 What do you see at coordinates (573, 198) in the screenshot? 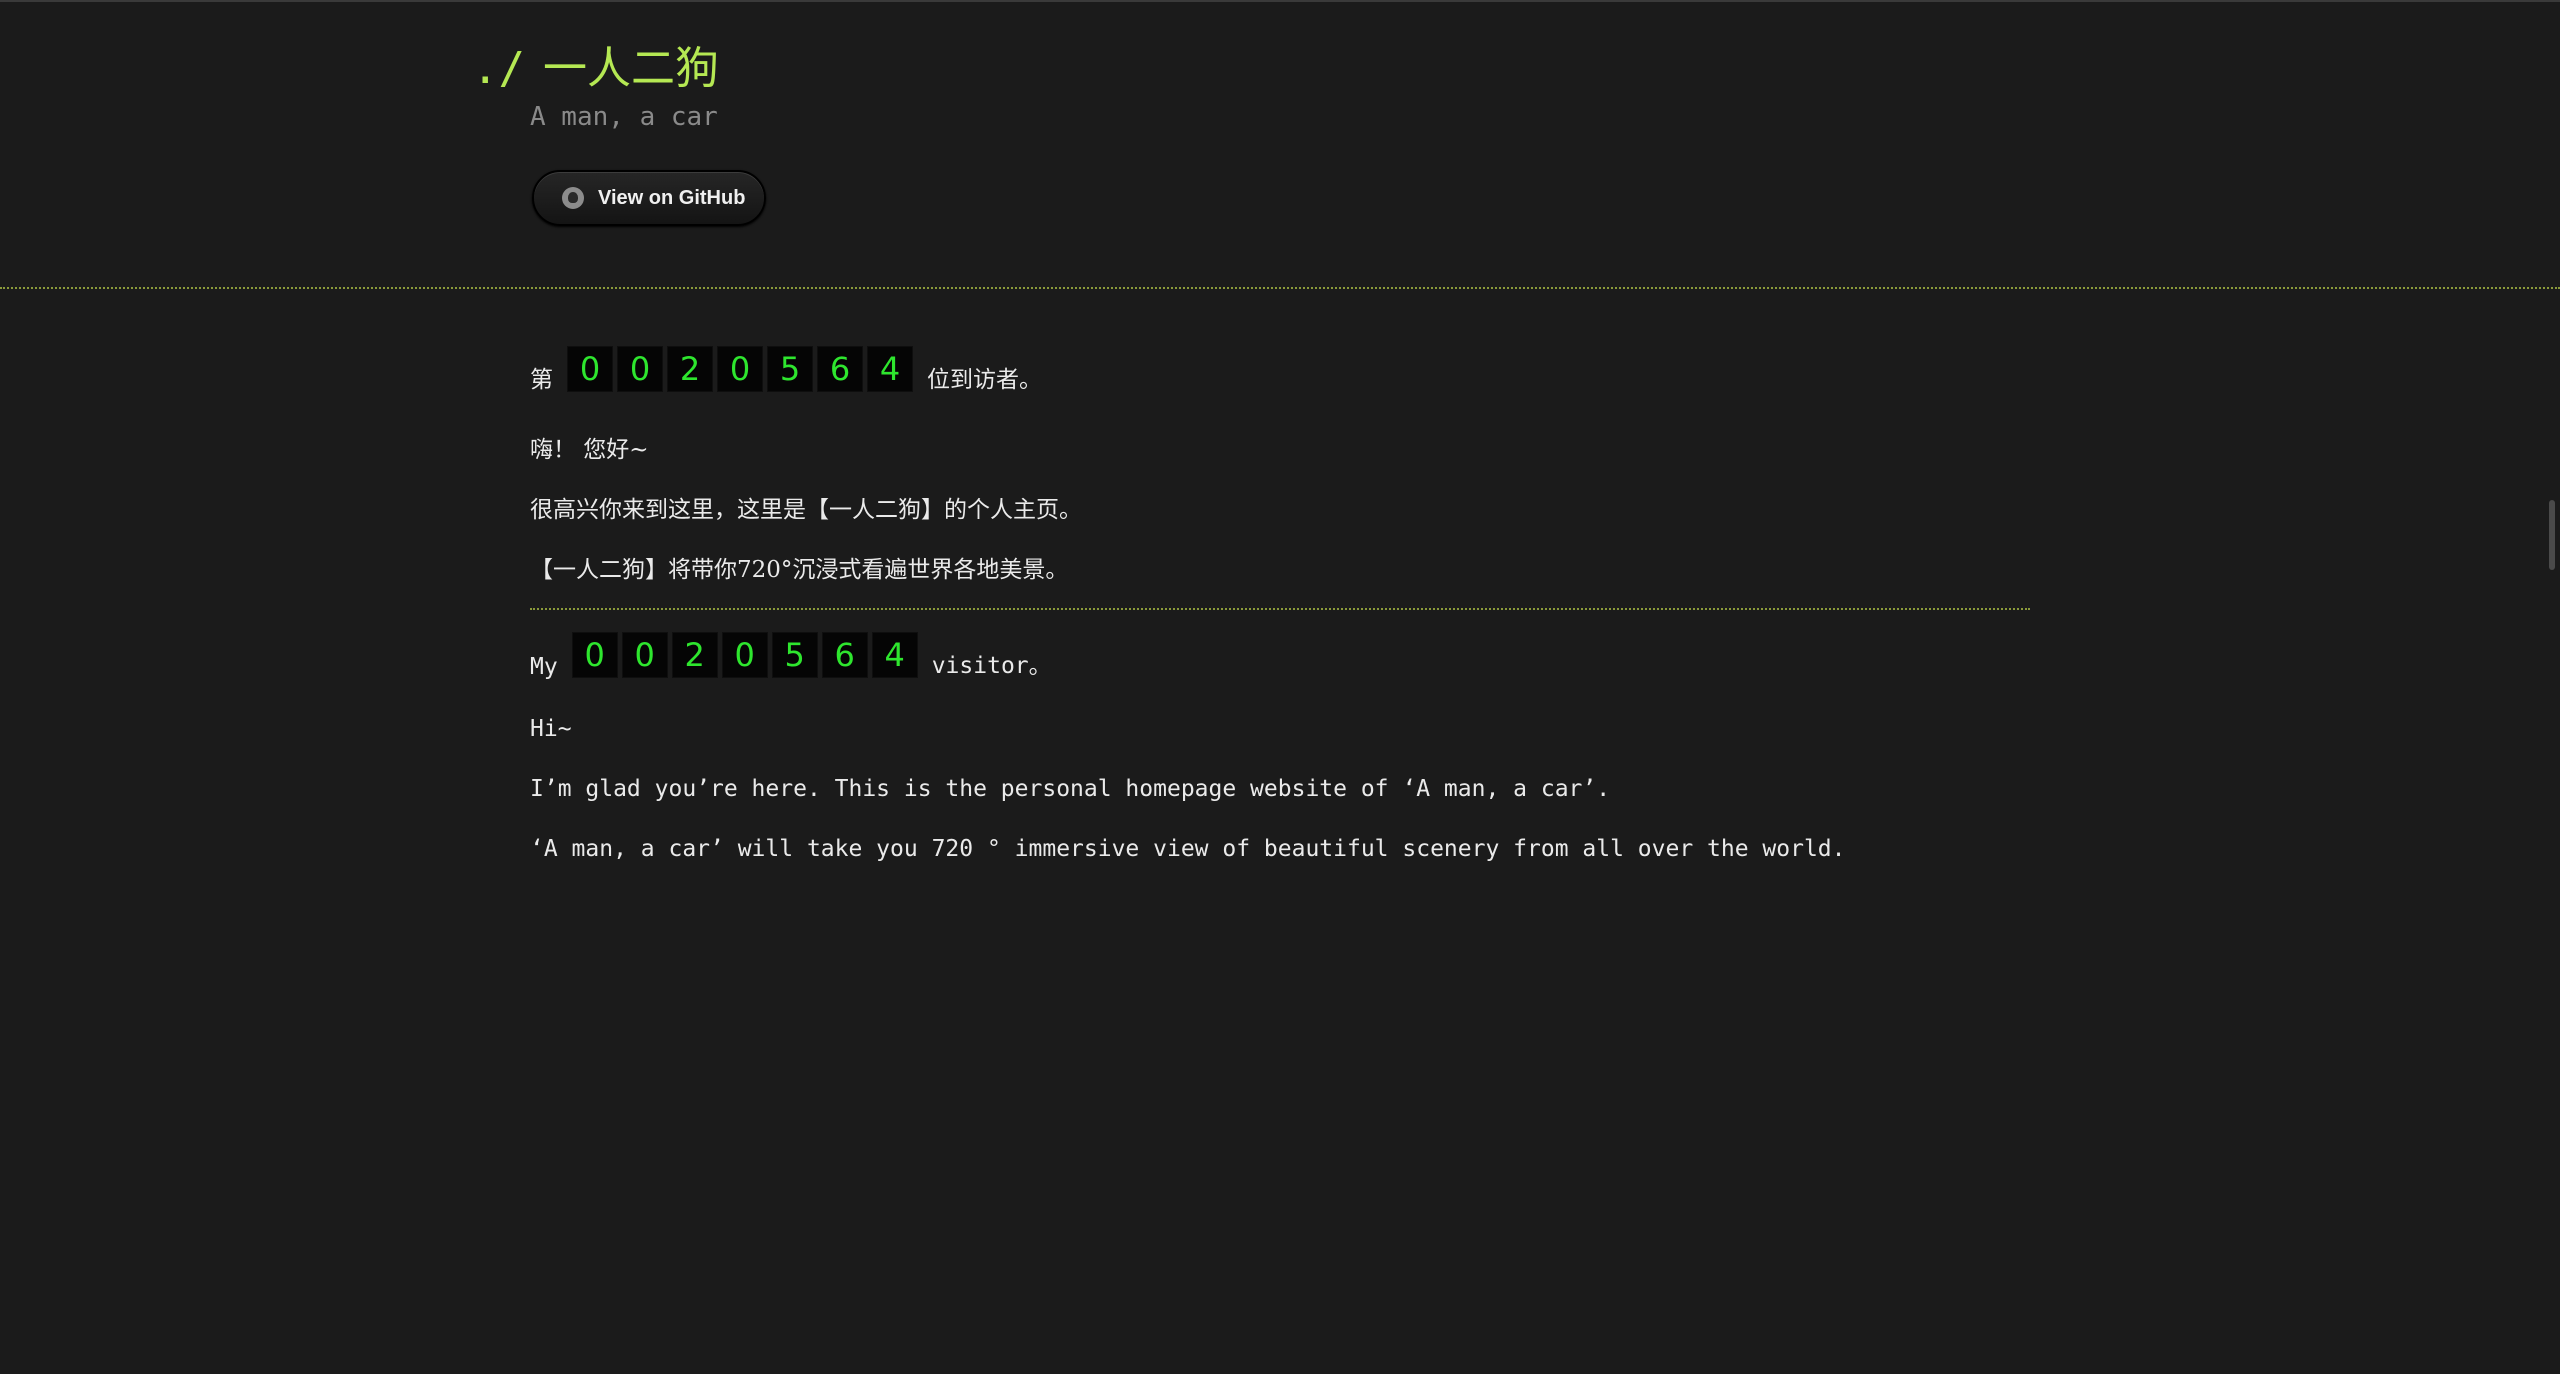
I see `github-icon` at bounding box center [573, 198].